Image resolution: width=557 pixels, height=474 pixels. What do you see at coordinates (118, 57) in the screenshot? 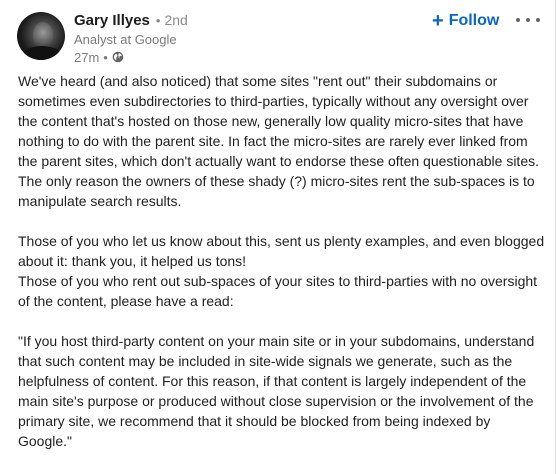
I see `globe-icon` at bounding box center [118, 57].